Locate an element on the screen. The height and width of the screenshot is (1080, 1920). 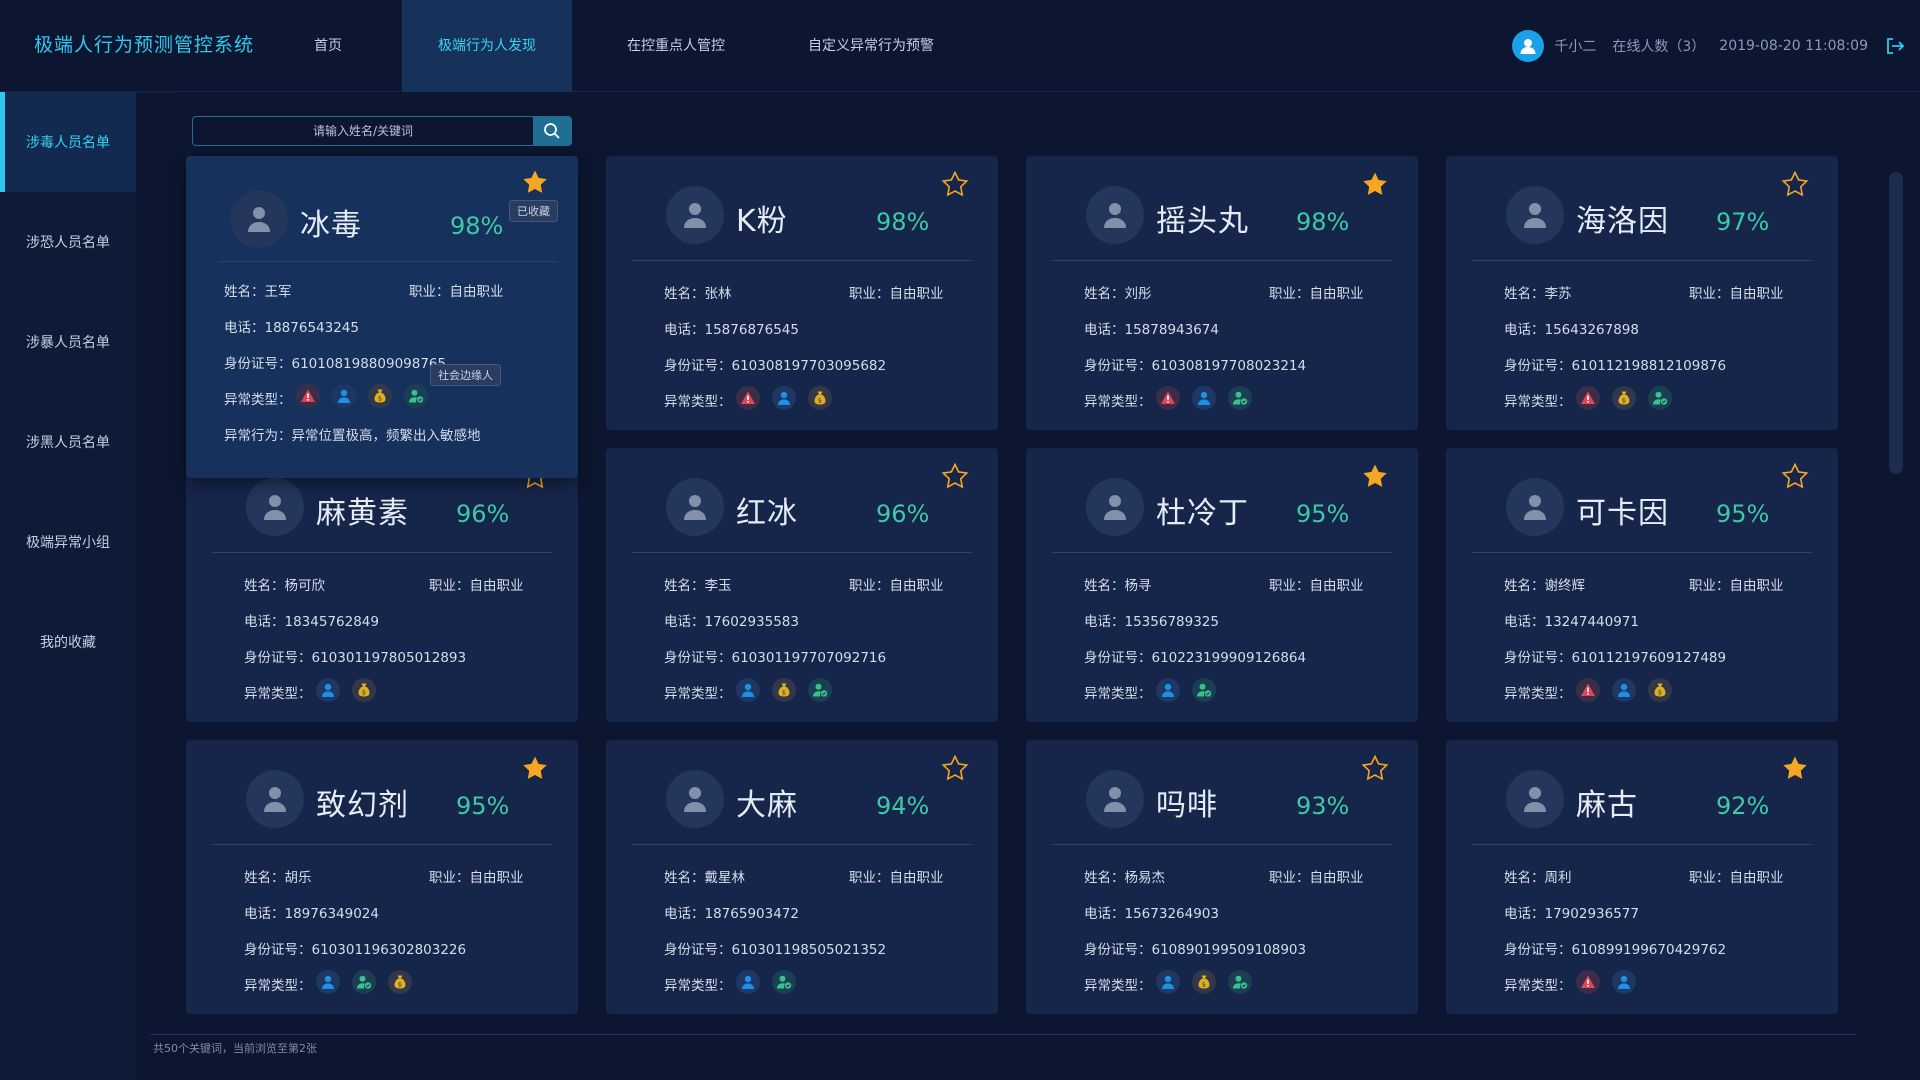
person-phone-label: 电话： is located at coordinates (1524, 622).